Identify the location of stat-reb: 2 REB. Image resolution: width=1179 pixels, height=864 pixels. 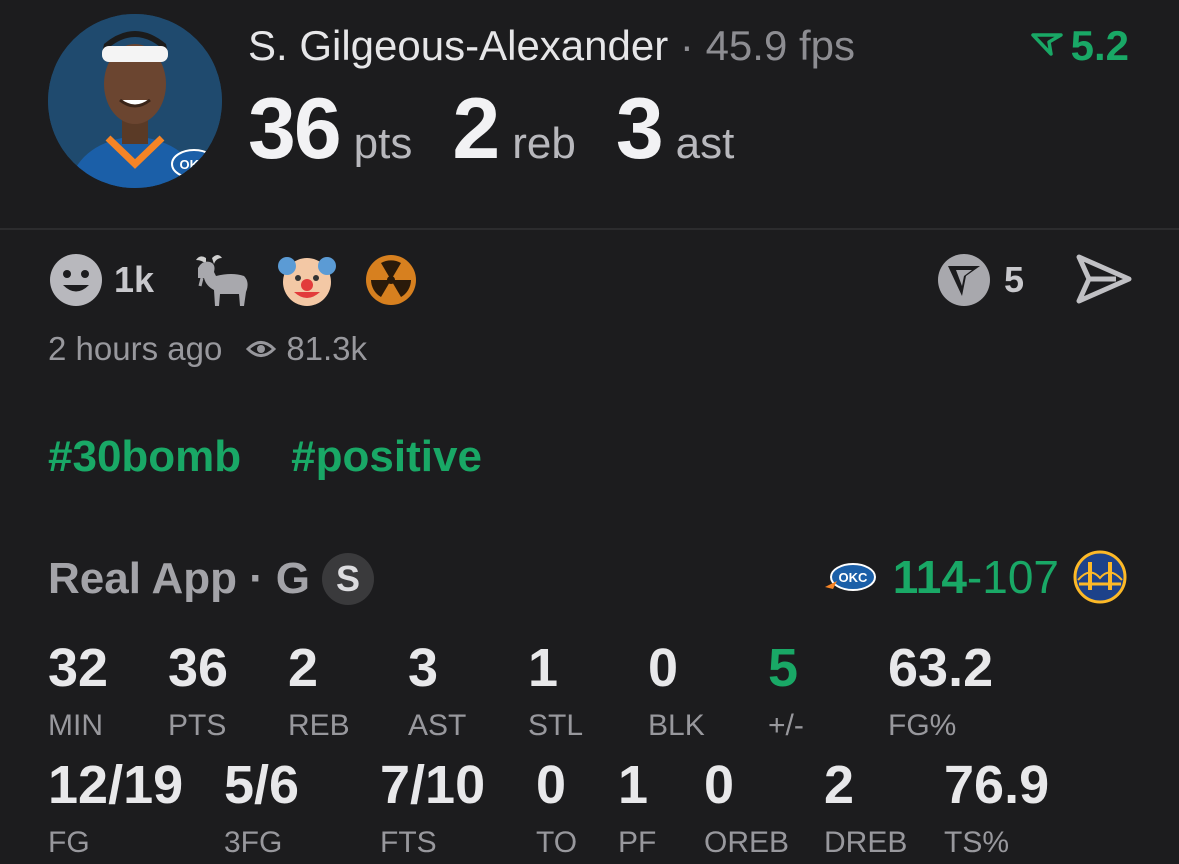
(319, 692).